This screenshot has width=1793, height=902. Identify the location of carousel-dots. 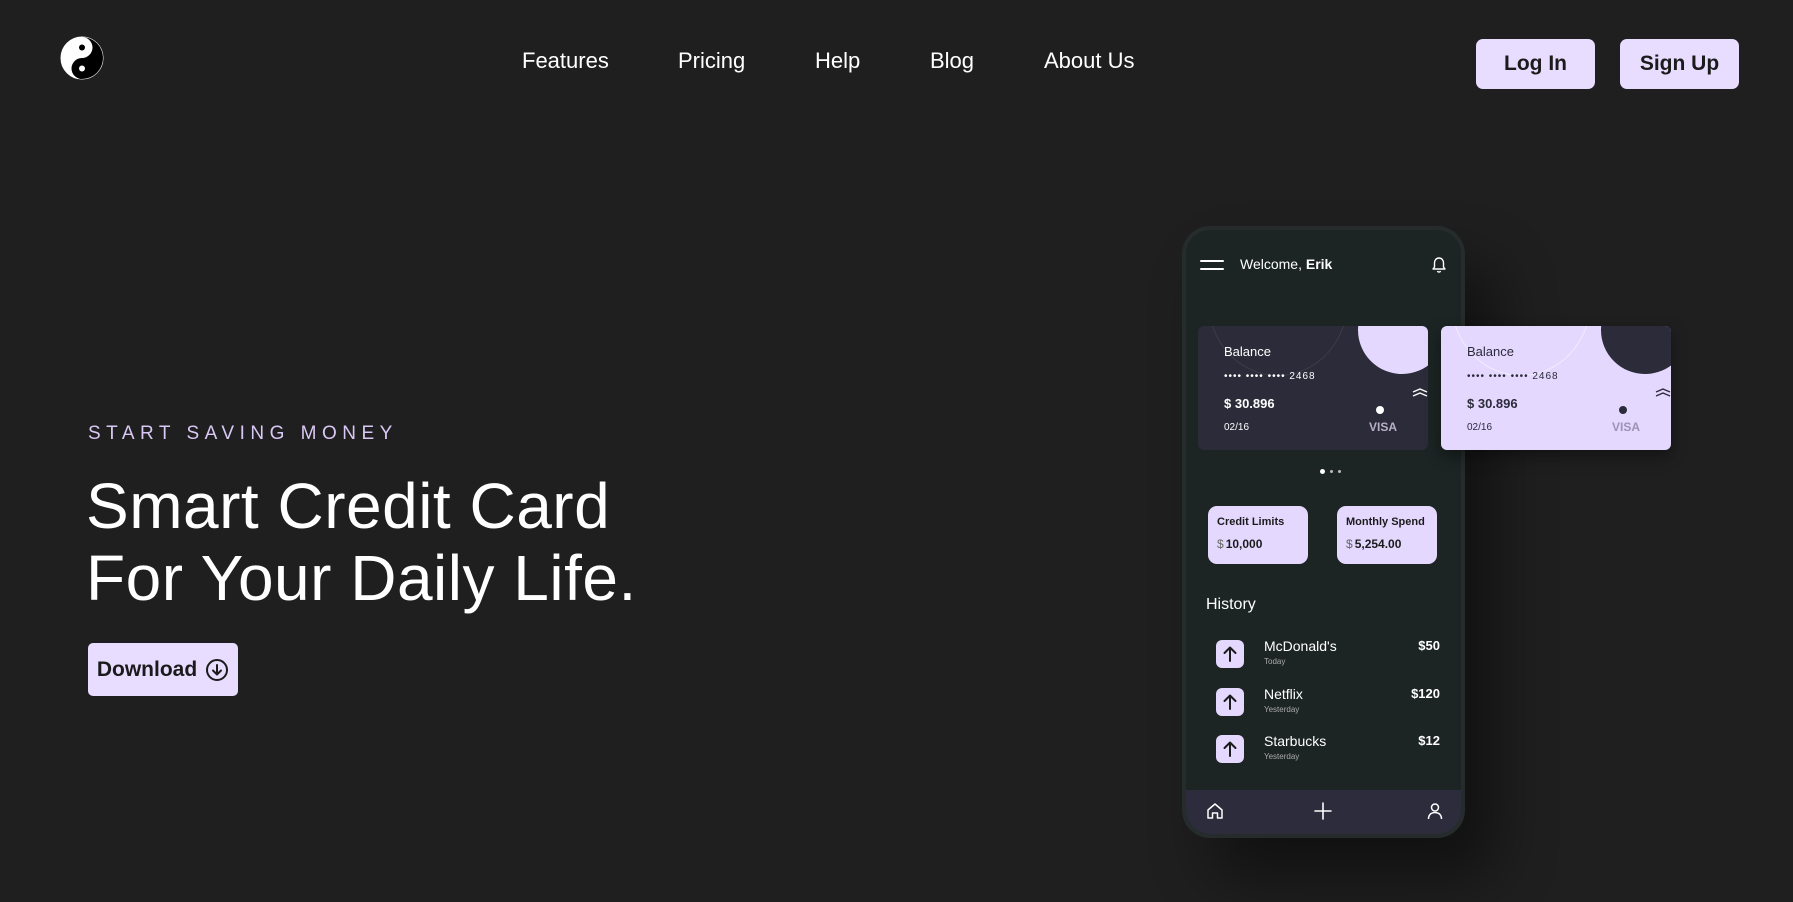
(1330, 471).